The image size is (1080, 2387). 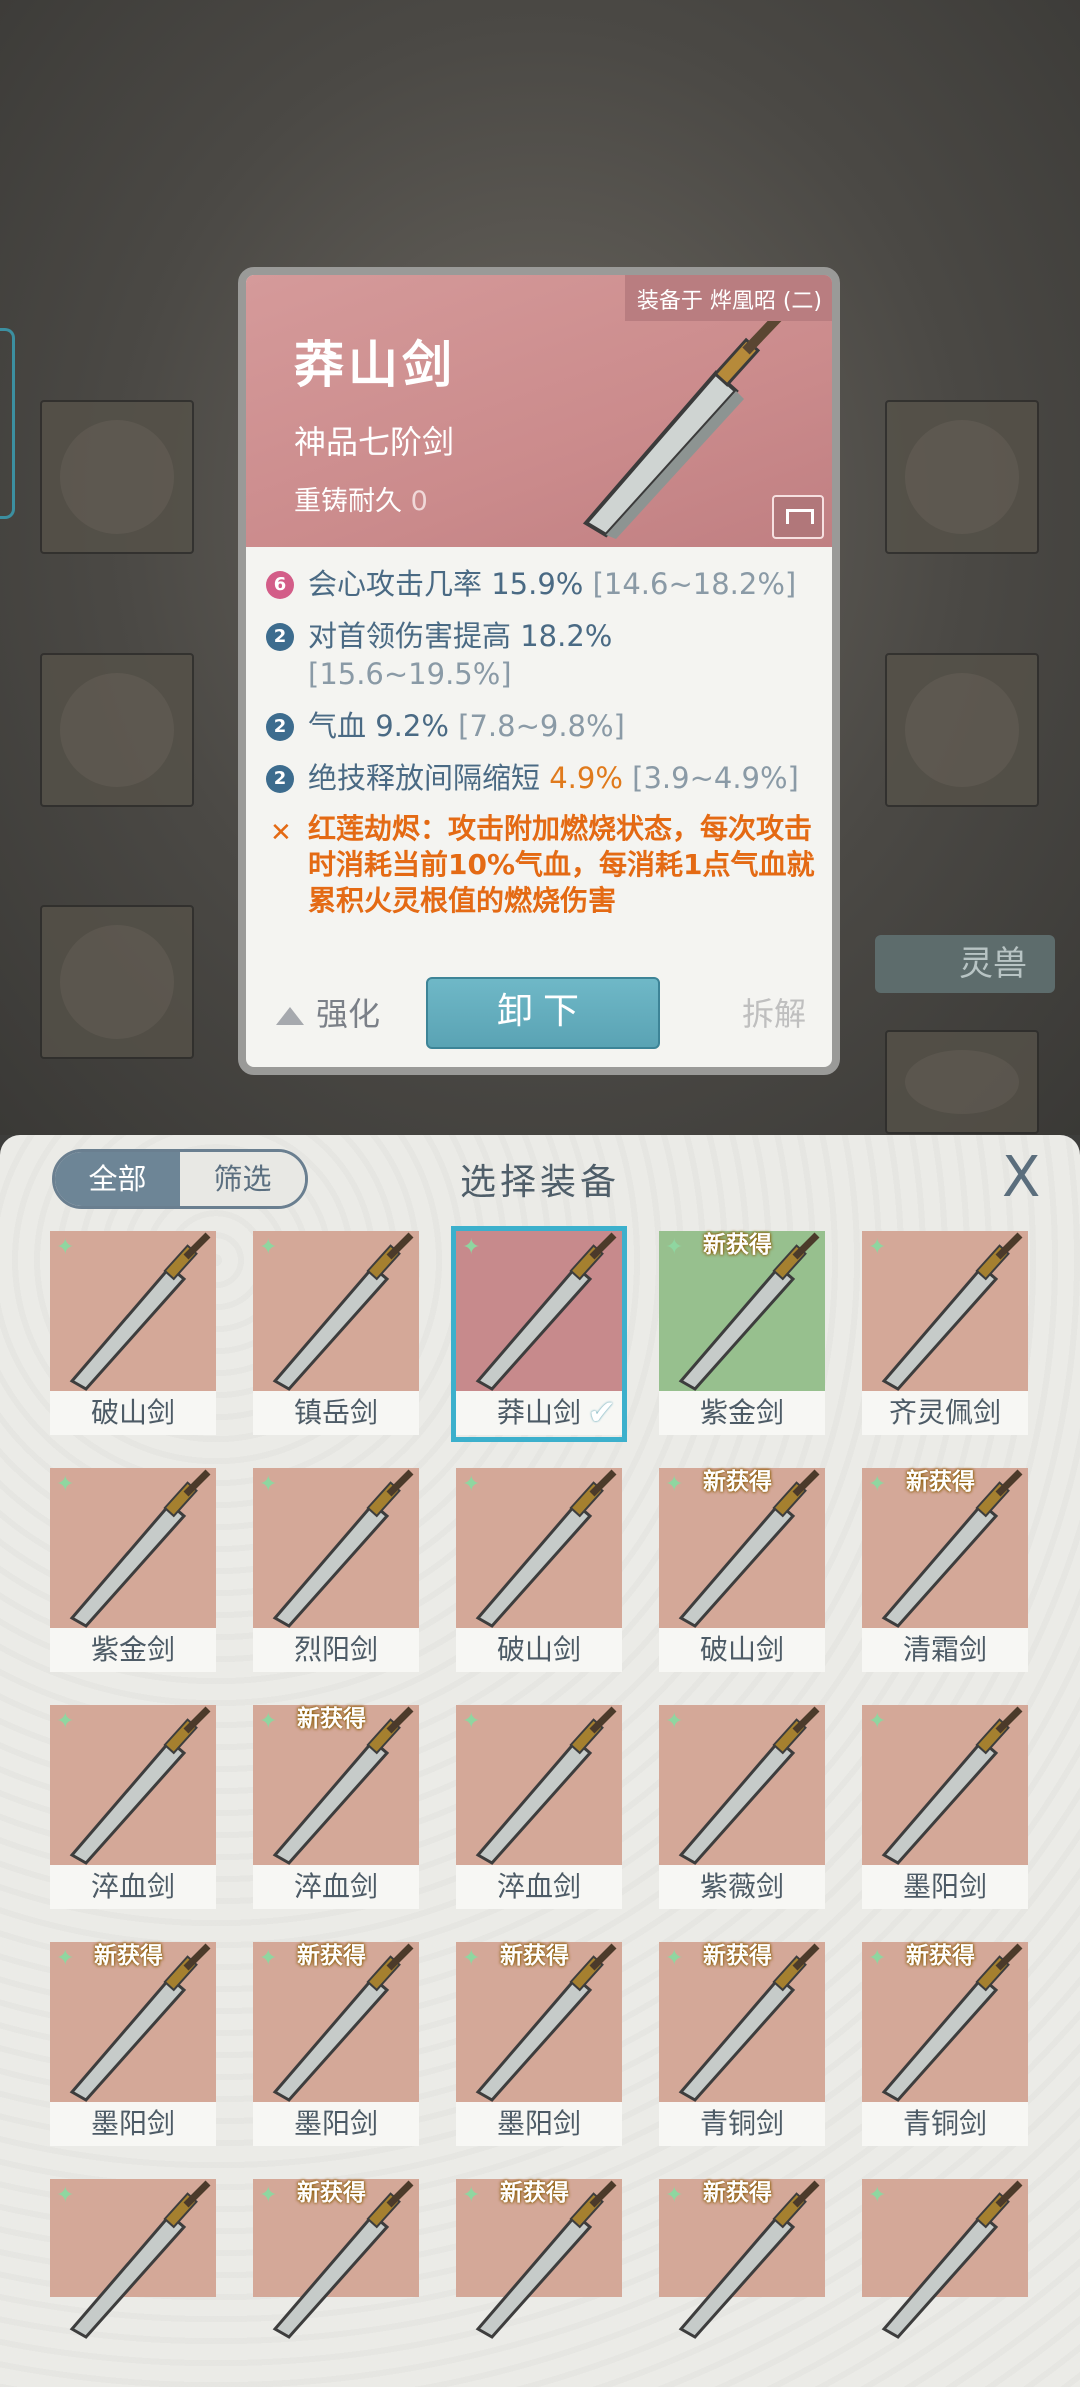 I want to click on equipment-slot-accessory, so click(x=962, y=730).